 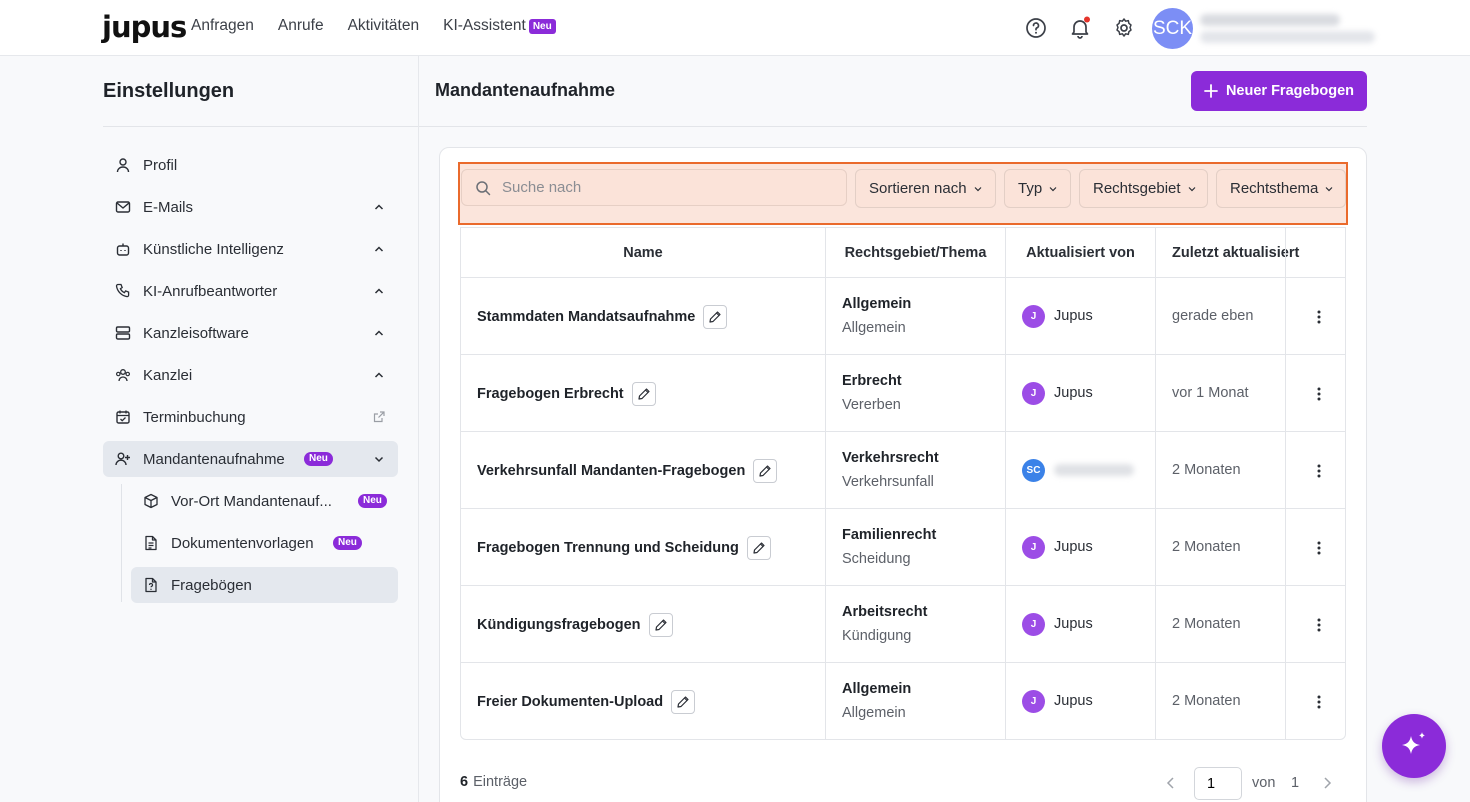 What do you see at coordinates (643, 253) in the screenshot?
I see `column-header-name: Name` at bounding box center [643, 253].